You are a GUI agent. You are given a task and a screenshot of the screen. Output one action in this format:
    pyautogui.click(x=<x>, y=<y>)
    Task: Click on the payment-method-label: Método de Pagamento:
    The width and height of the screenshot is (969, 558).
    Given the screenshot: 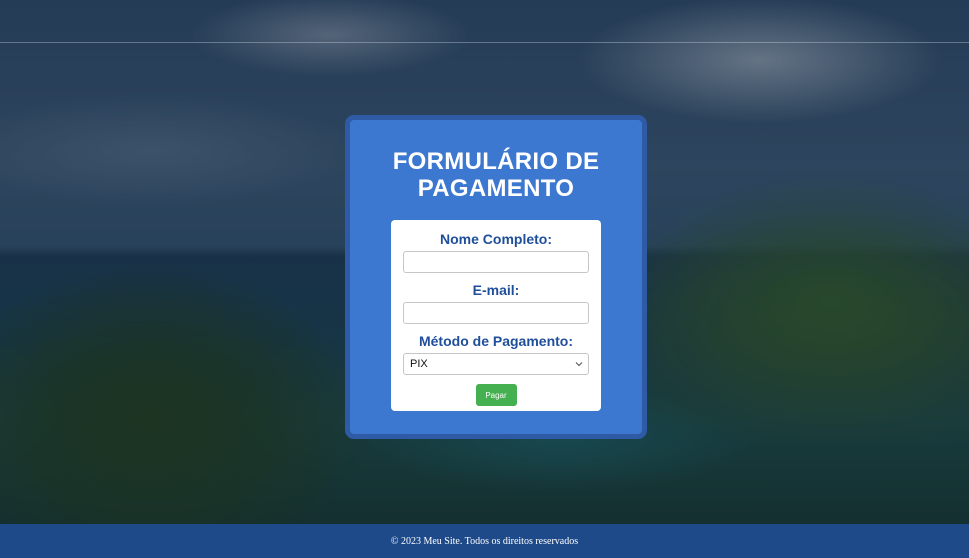 What is the action you would take?
    pyautogui.click(x=495, y=341)
    